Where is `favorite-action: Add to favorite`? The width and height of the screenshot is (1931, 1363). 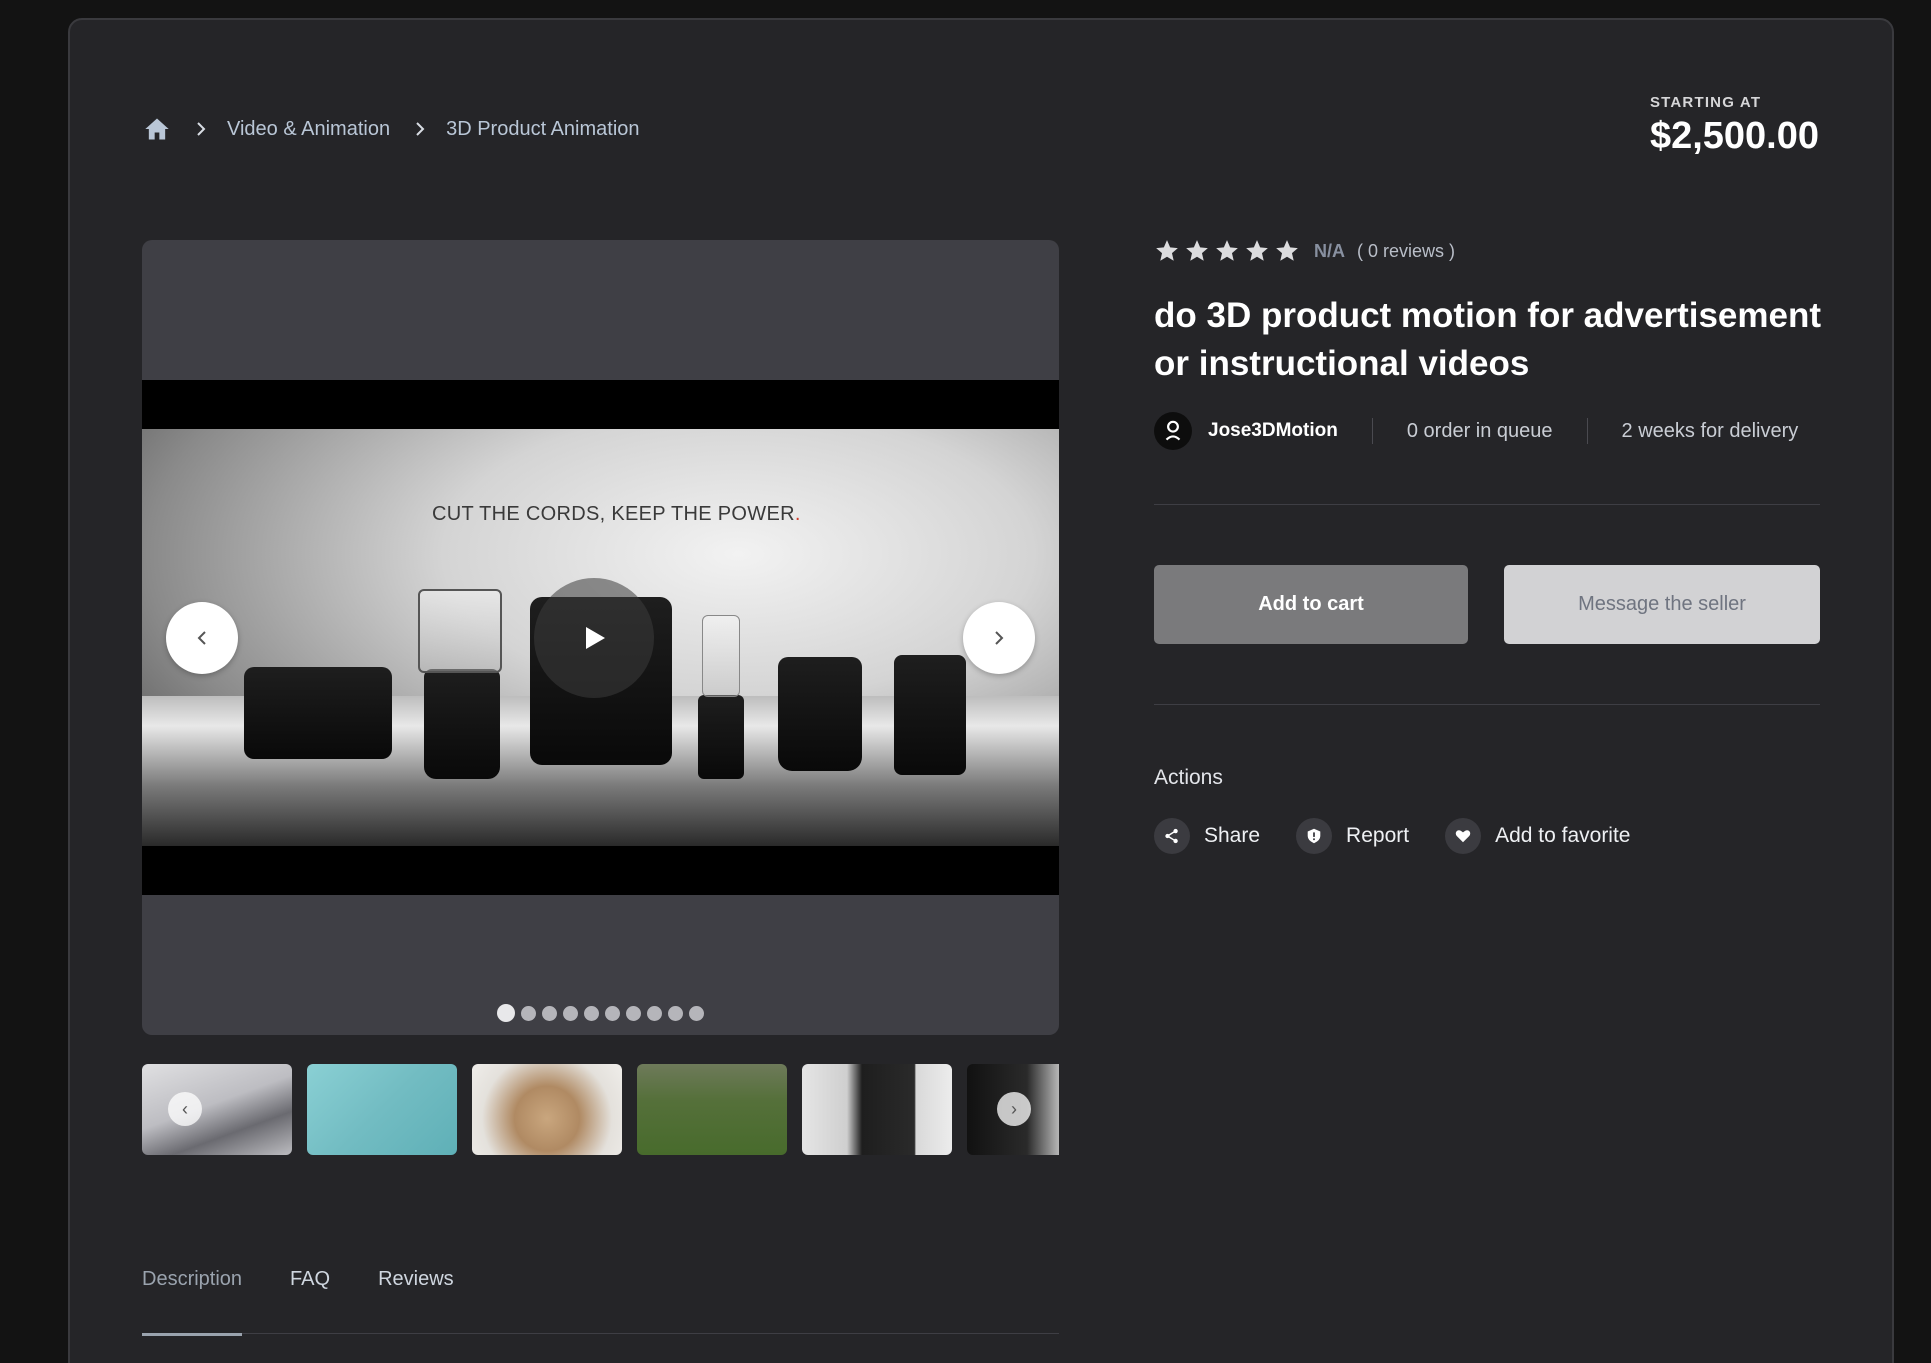 favorite-action: Add to favorite is located at coordinates (1538, 836).